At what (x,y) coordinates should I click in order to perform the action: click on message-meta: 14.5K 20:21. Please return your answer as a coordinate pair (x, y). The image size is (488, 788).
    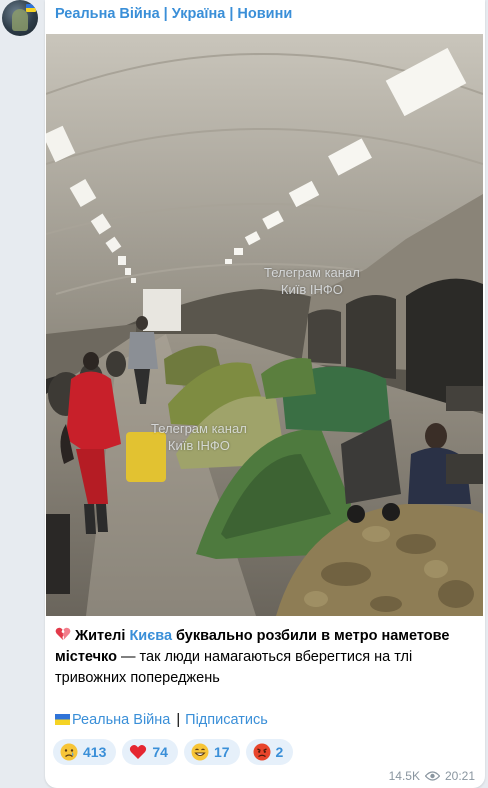
    Looking at the image, I should click on (432, 776).